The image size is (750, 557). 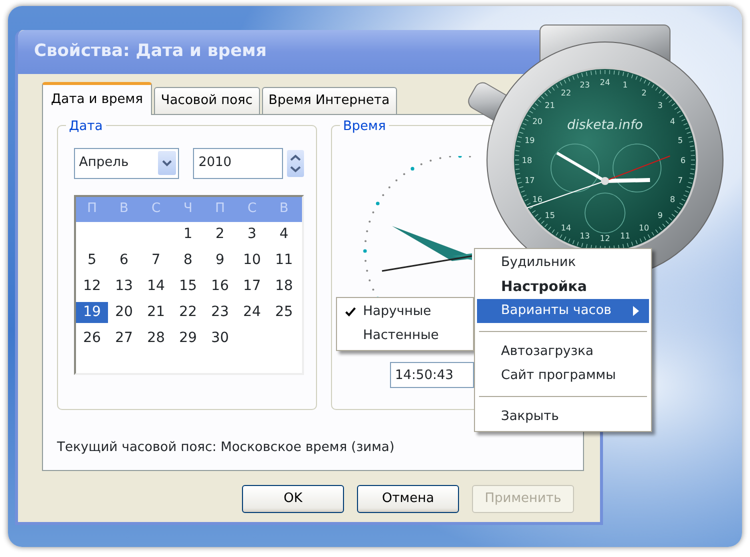 I want to click on dial-number: 24, so click(x=605, y=82).